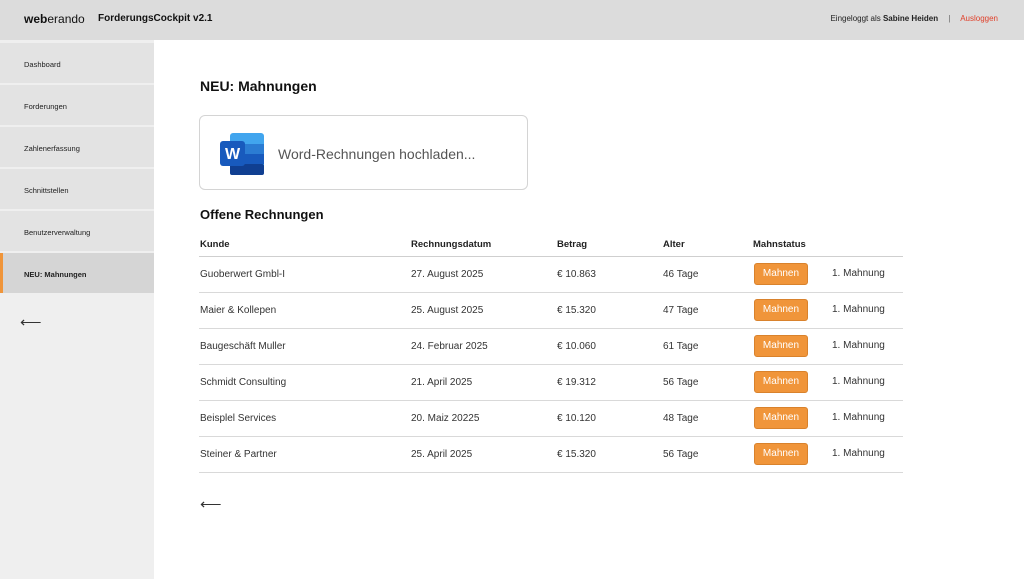 This screenshot has width=1024, height=579. What do you see at coordinates (451, 244) in the screenshot?
I see `column-header-rechnungsdatum: Rechnungsdatum` at bounding box center [451, 244].